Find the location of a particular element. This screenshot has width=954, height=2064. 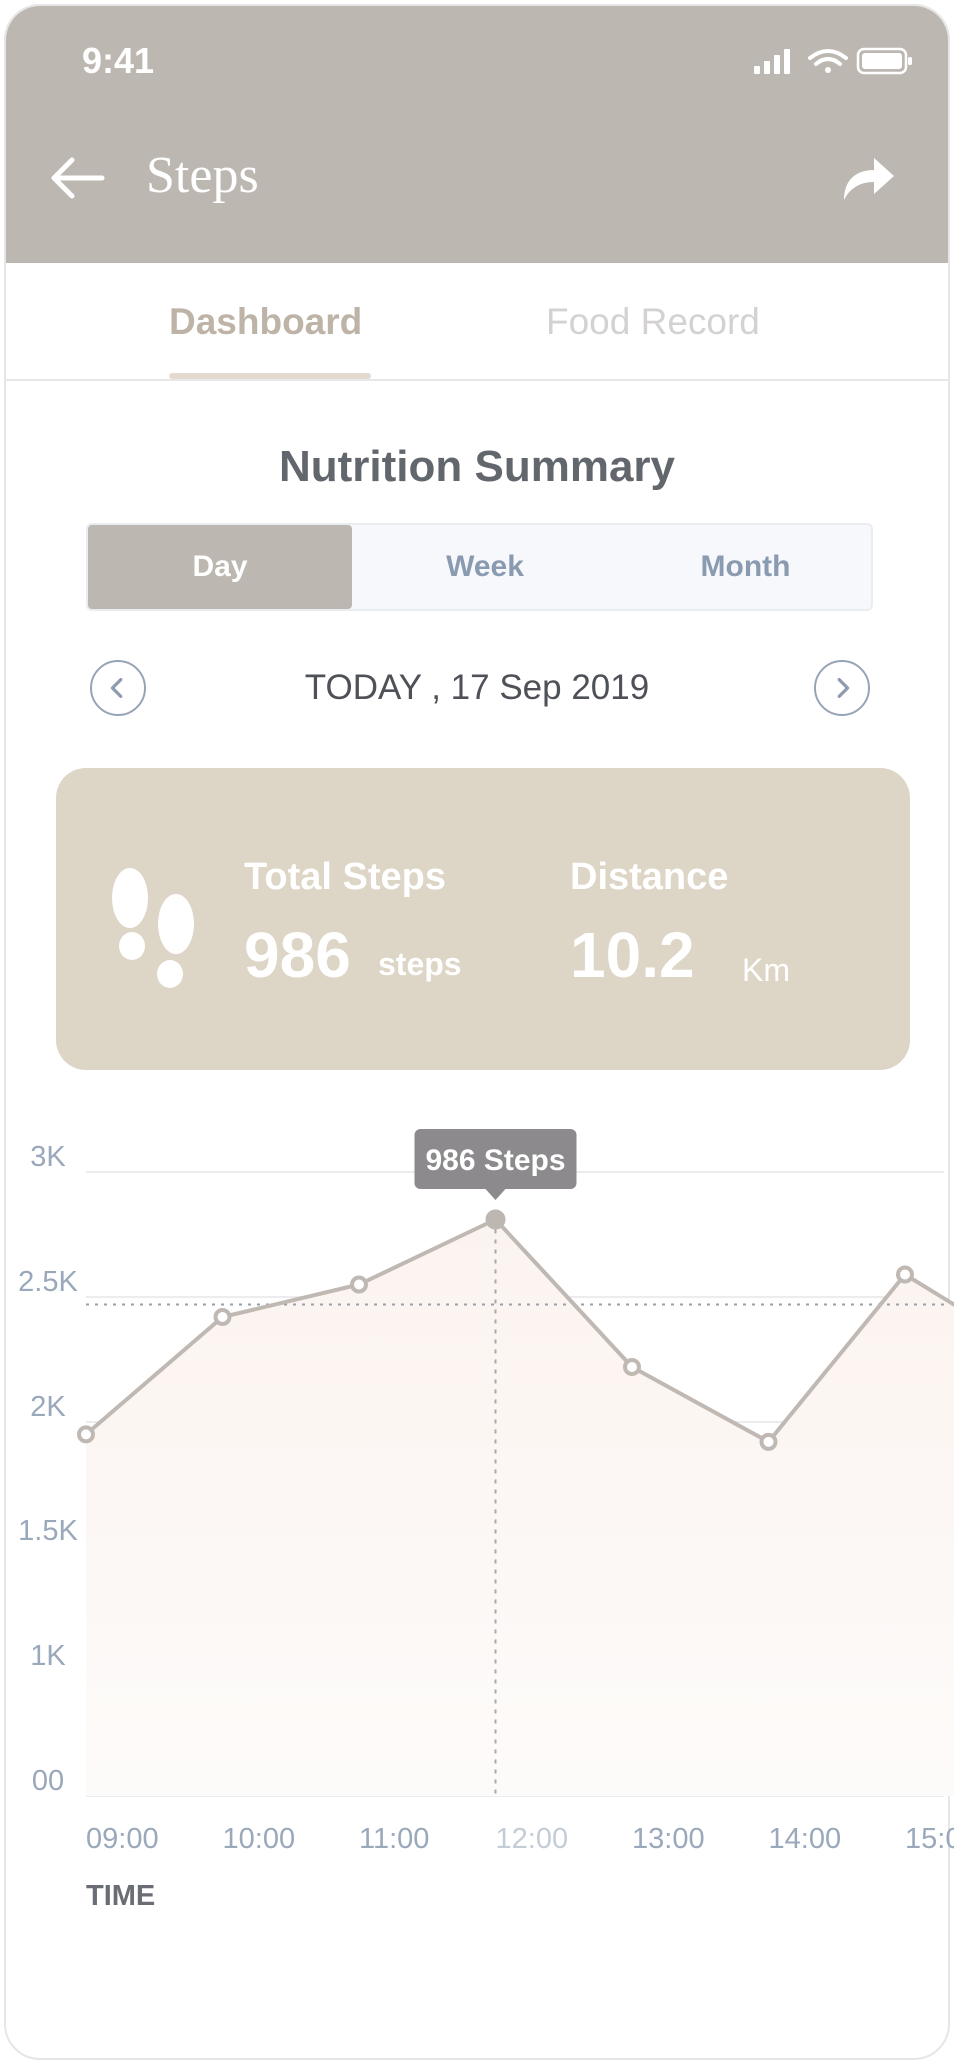

period-day-button: Day is located at coordinates (220, 567).